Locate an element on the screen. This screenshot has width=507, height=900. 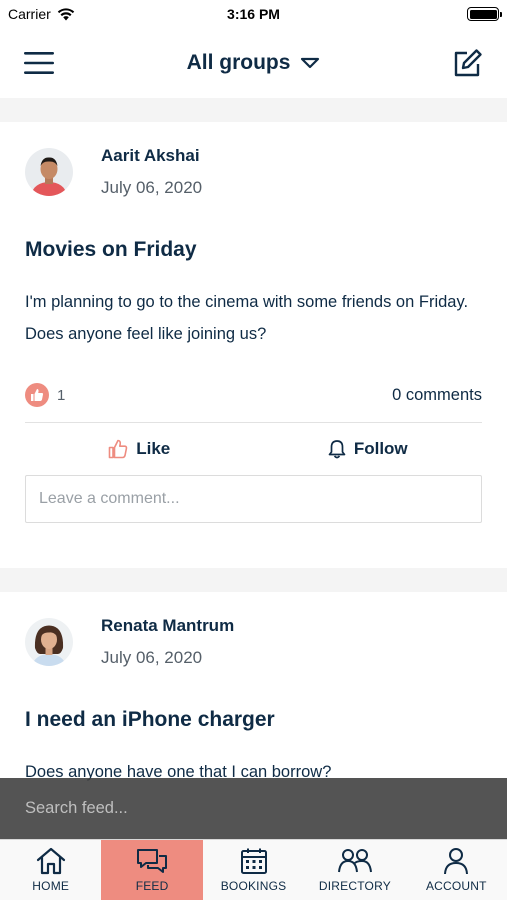
tab-label: ACCOUNT is located at coordinates (456, 886).